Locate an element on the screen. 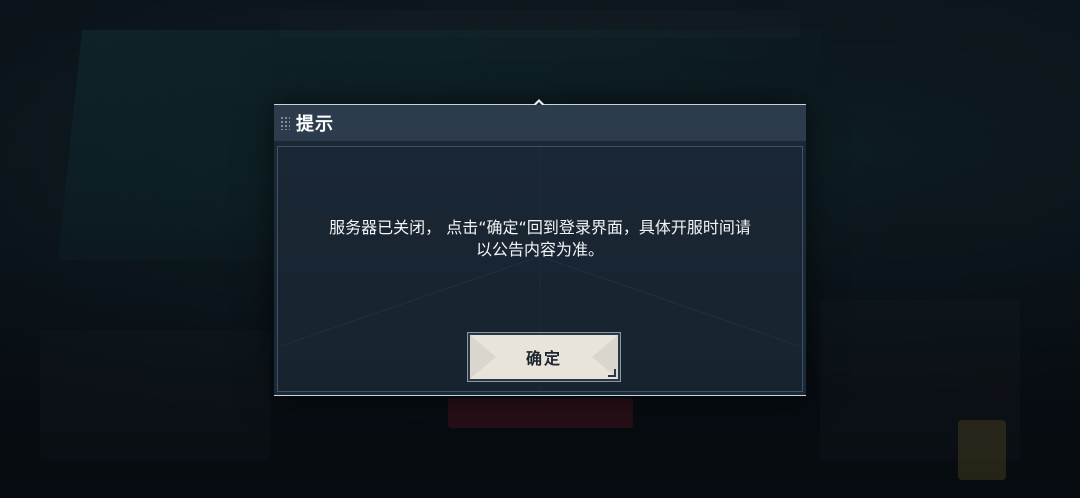 The width and height of the screenshot is (1080, 498). dialog-title: 提示 is located at coordinates (315, 124).